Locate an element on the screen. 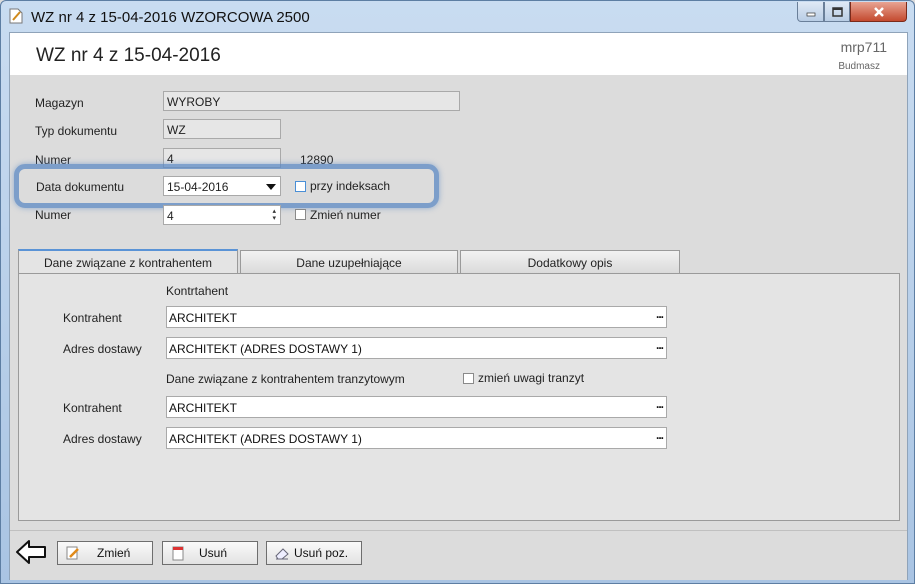 This screenshot has width=915, height=584. numer-stepper: 4 ▴ ▾ is located at coordinates (222, 215).